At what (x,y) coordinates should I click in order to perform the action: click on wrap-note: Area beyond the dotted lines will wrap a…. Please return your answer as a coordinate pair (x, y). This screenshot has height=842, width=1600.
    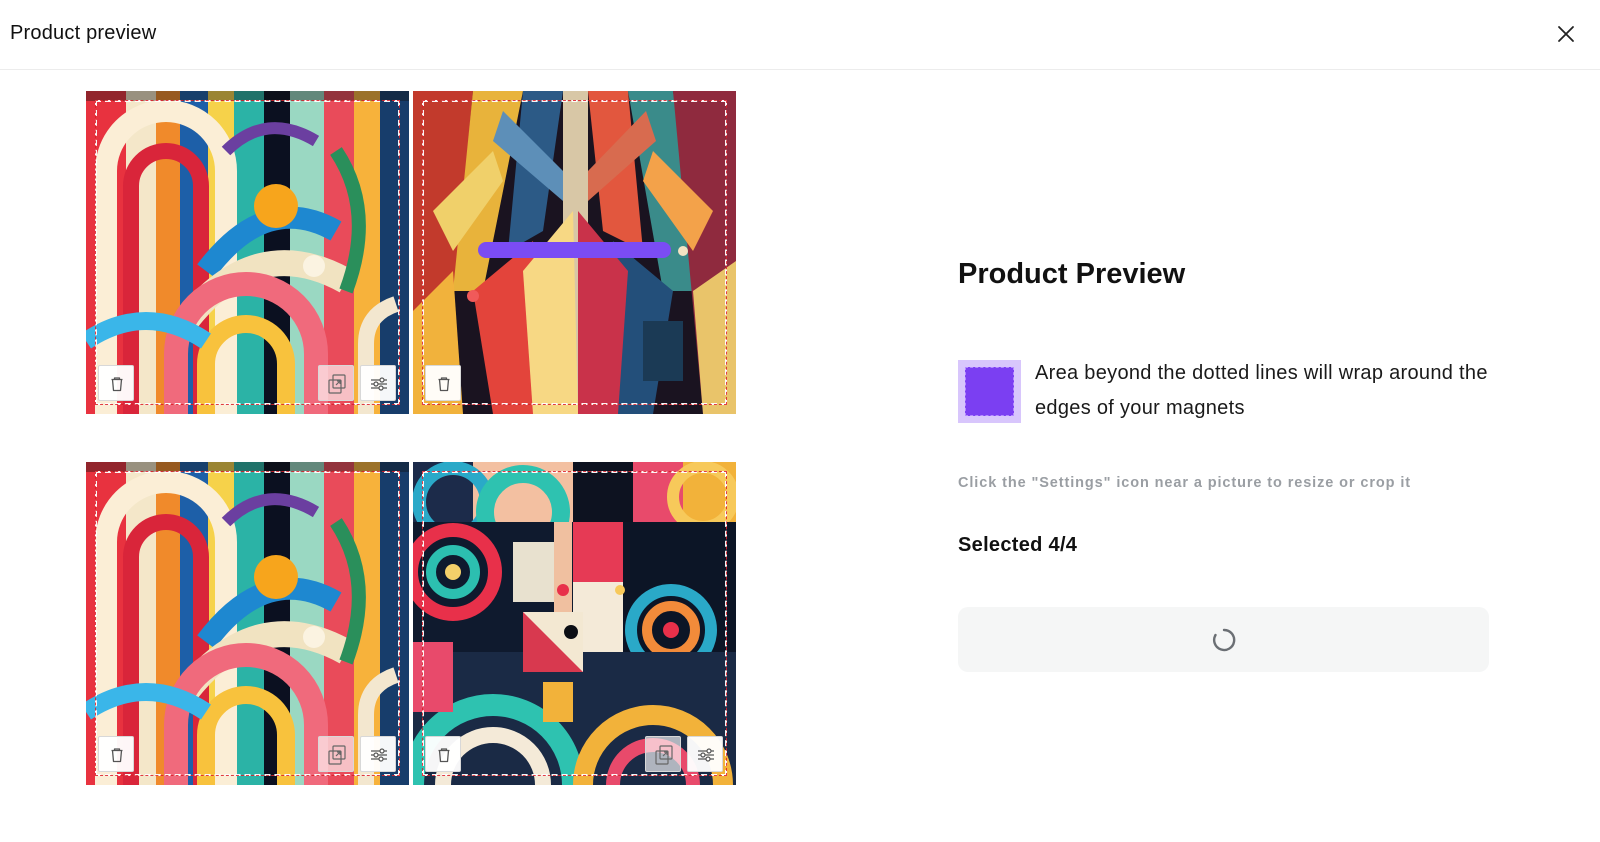
    Looking at the image, I should click on (1261, 390).